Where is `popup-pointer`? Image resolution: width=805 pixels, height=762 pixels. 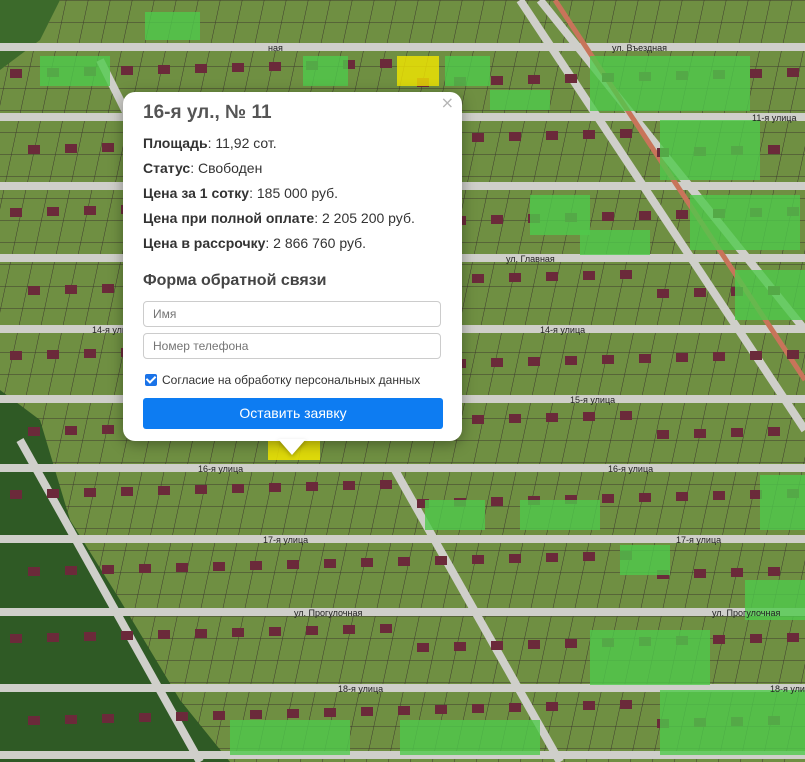
popup-pointer is located at coordinates (292, 447).